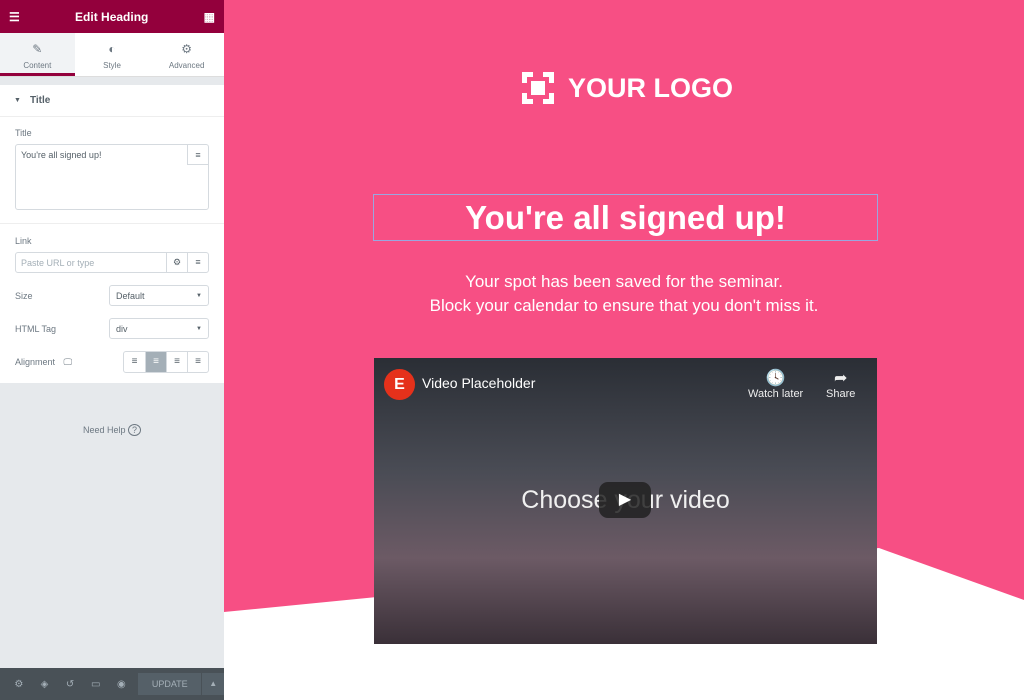 The image size is (1024, 700). What do you see at coordinates (130, 295) in the screenshot?
I see `size-value: Default` at bounding box center [130, 295].